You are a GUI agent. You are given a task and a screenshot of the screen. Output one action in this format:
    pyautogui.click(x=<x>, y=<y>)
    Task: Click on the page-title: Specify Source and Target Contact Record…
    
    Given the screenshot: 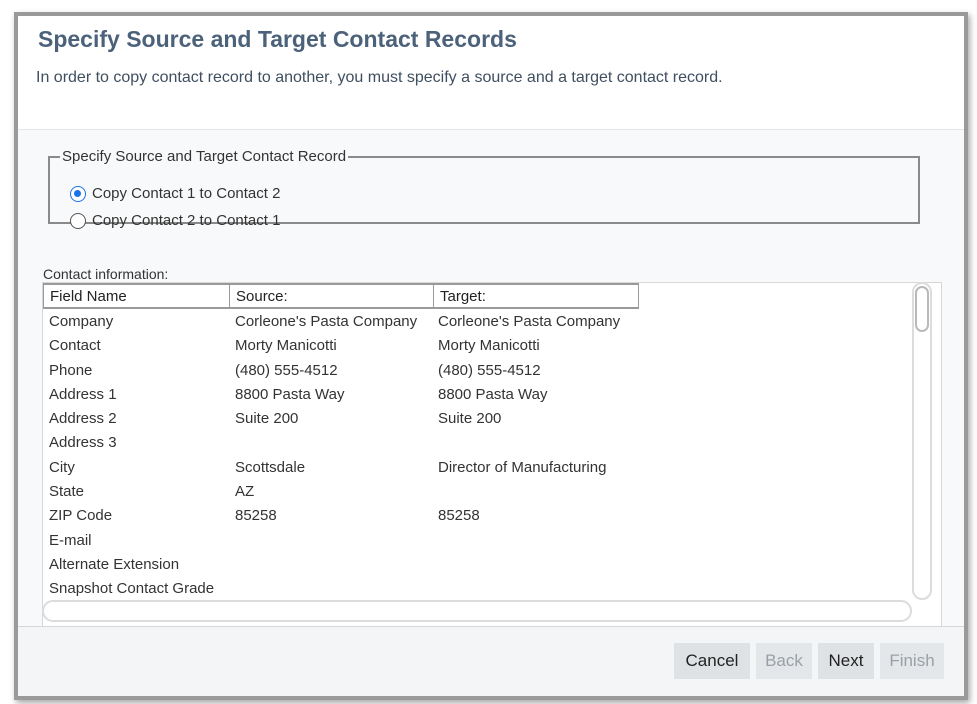 What is the action you would take?
    pyautogui.click(x=277, y=39)
    